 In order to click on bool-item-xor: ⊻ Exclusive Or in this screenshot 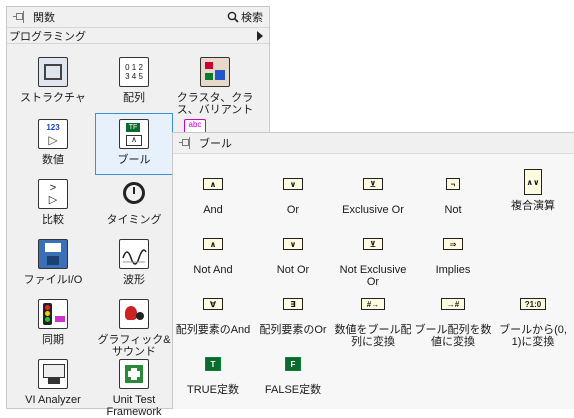, I will do `click(373, 194)`.